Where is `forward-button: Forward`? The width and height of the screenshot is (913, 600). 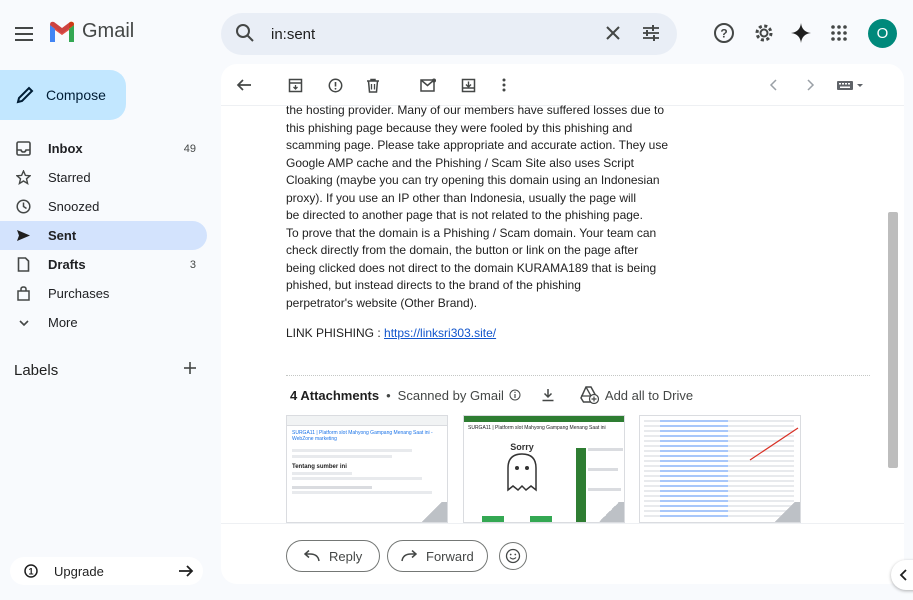 forward-button: Forward is located at coordinates (437, 556).